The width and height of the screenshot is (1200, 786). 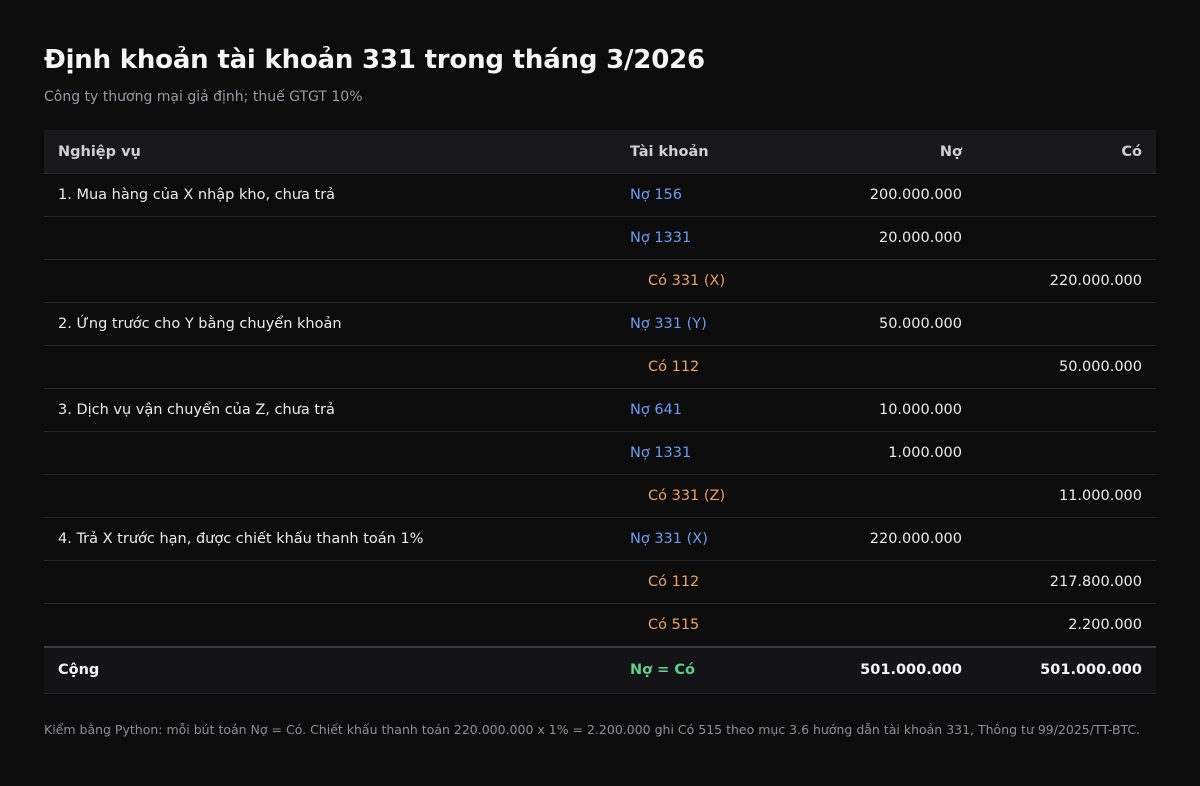 What do you see at coordinates (876, 539) in the screenshot?
I see `cell-debit: 220.000.000` at bounding box center [876, 539].